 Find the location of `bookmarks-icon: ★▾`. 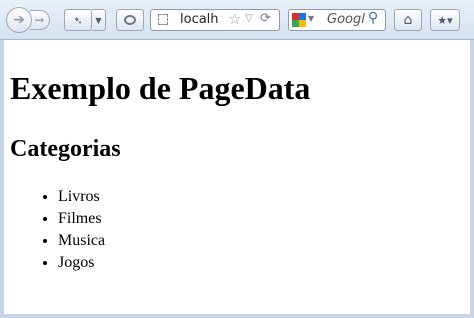

bookmarks-icon: ★▾ is located at coordinates (445, 20).